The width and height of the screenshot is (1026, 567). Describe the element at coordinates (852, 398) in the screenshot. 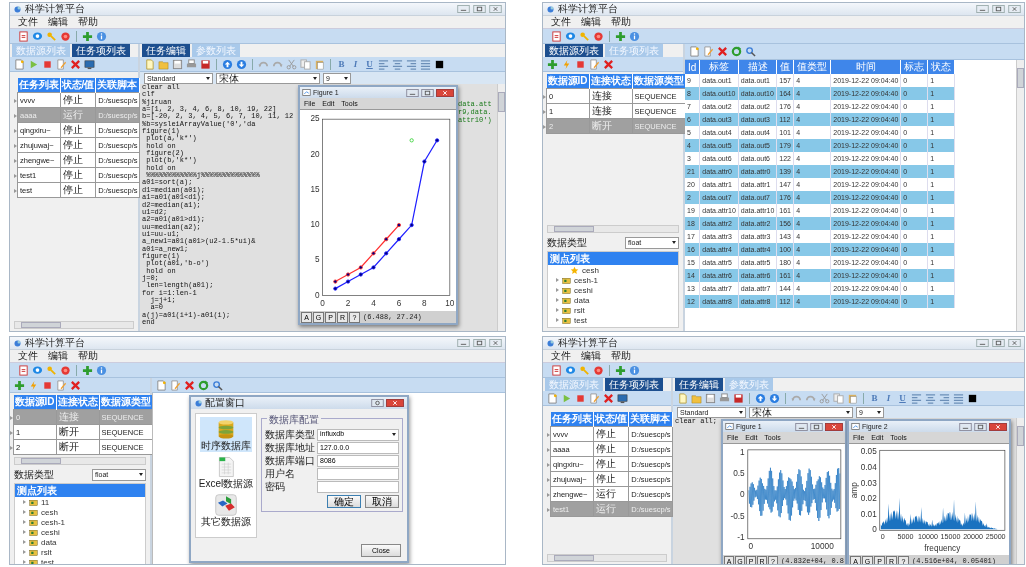

I see `paste-icon` at that location.